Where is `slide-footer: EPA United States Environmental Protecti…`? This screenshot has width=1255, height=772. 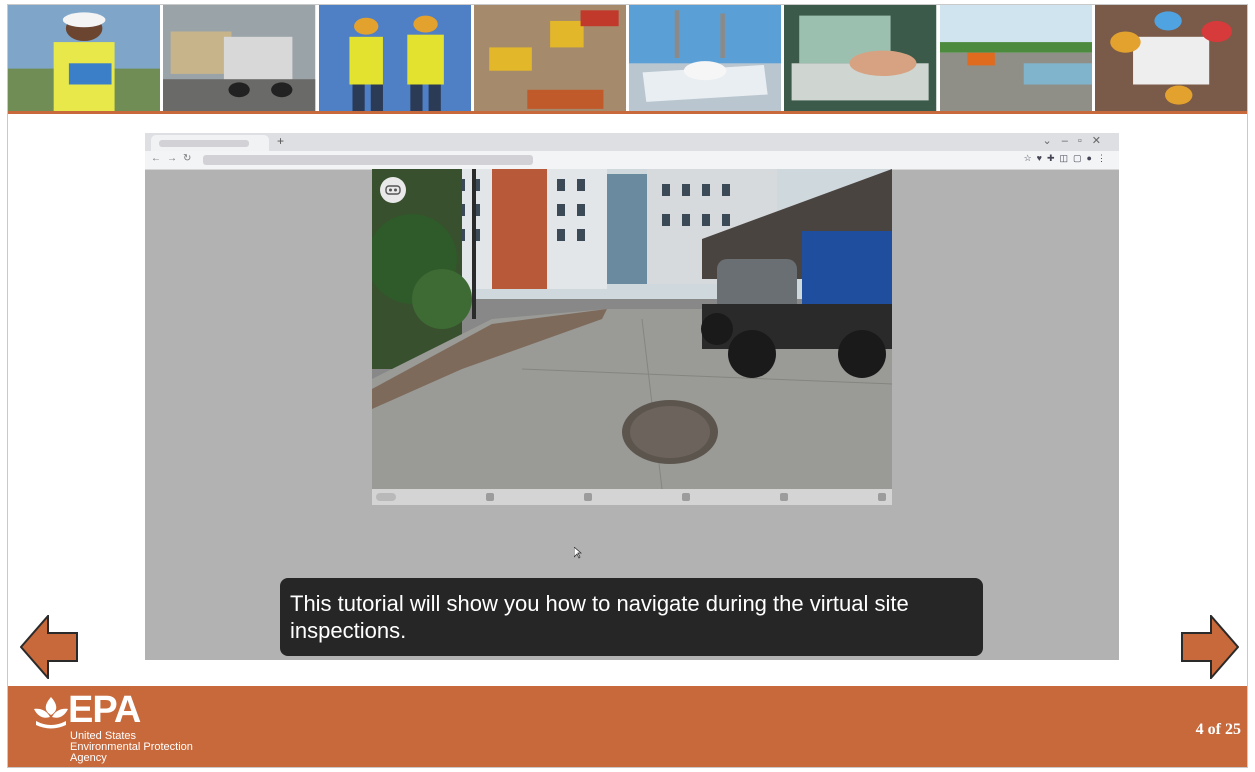
slide-footer: EPA United States Environmental Protecti… is located at coordinates (627, 726).